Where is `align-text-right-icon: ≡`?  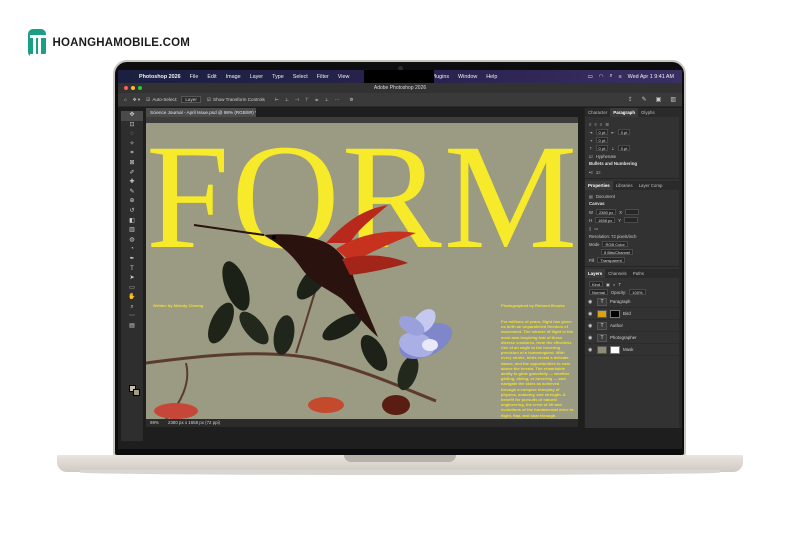 align-text-right-icon: ≡ is located at coordinates (601, 124).